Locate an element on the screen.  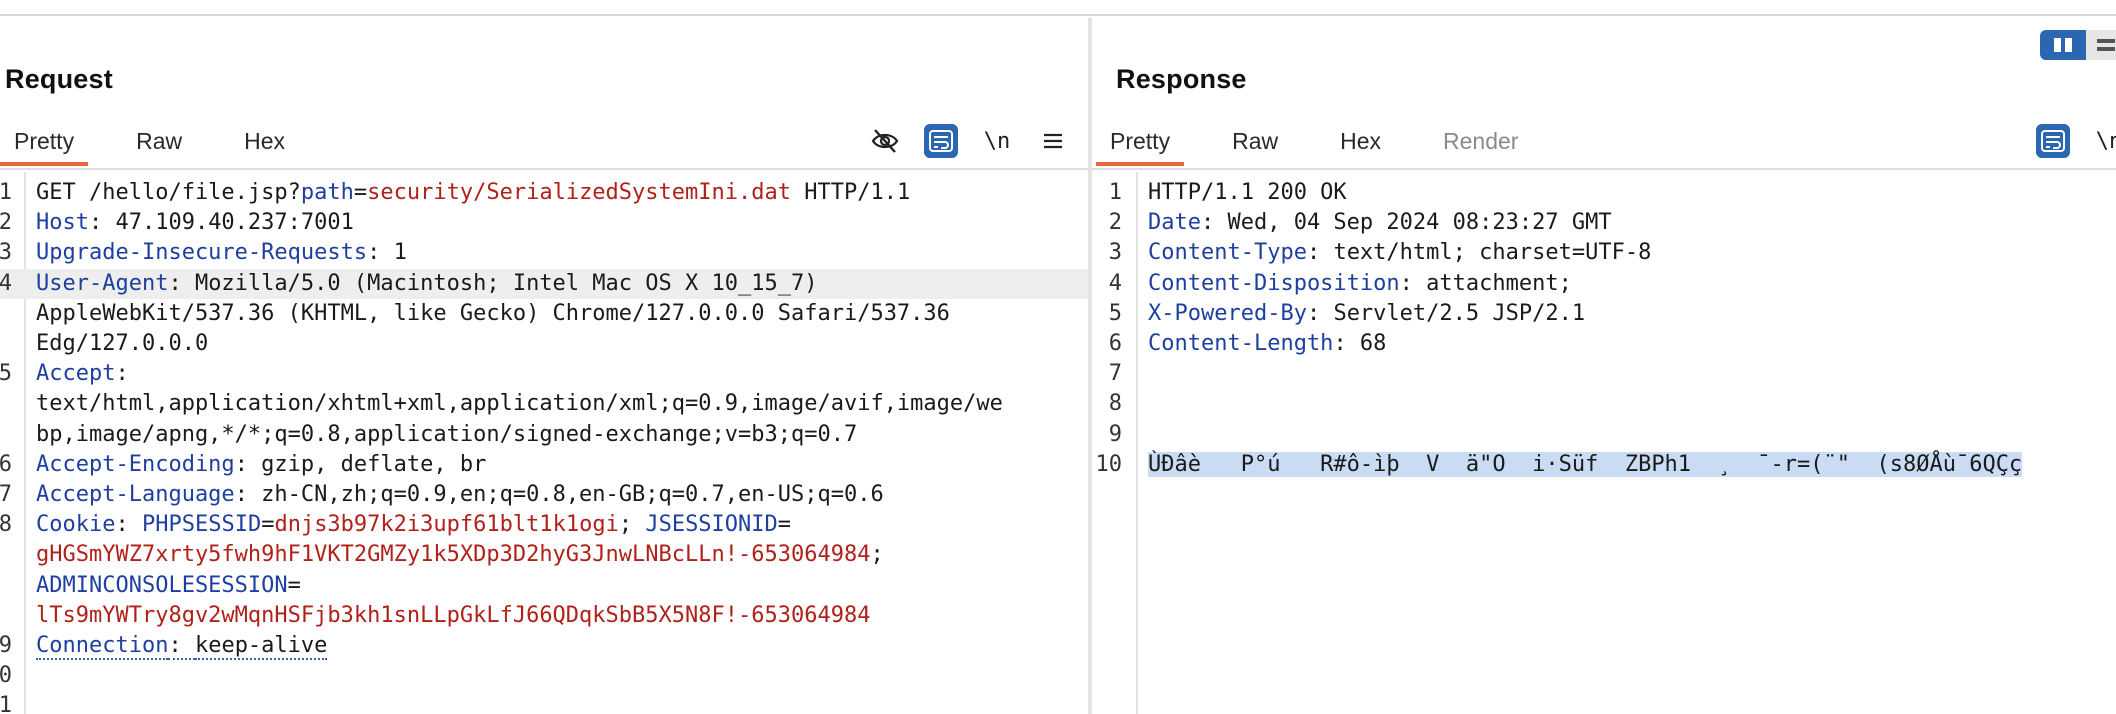
request-code-line: 5 Accept: is located at coordinates (544, 374).